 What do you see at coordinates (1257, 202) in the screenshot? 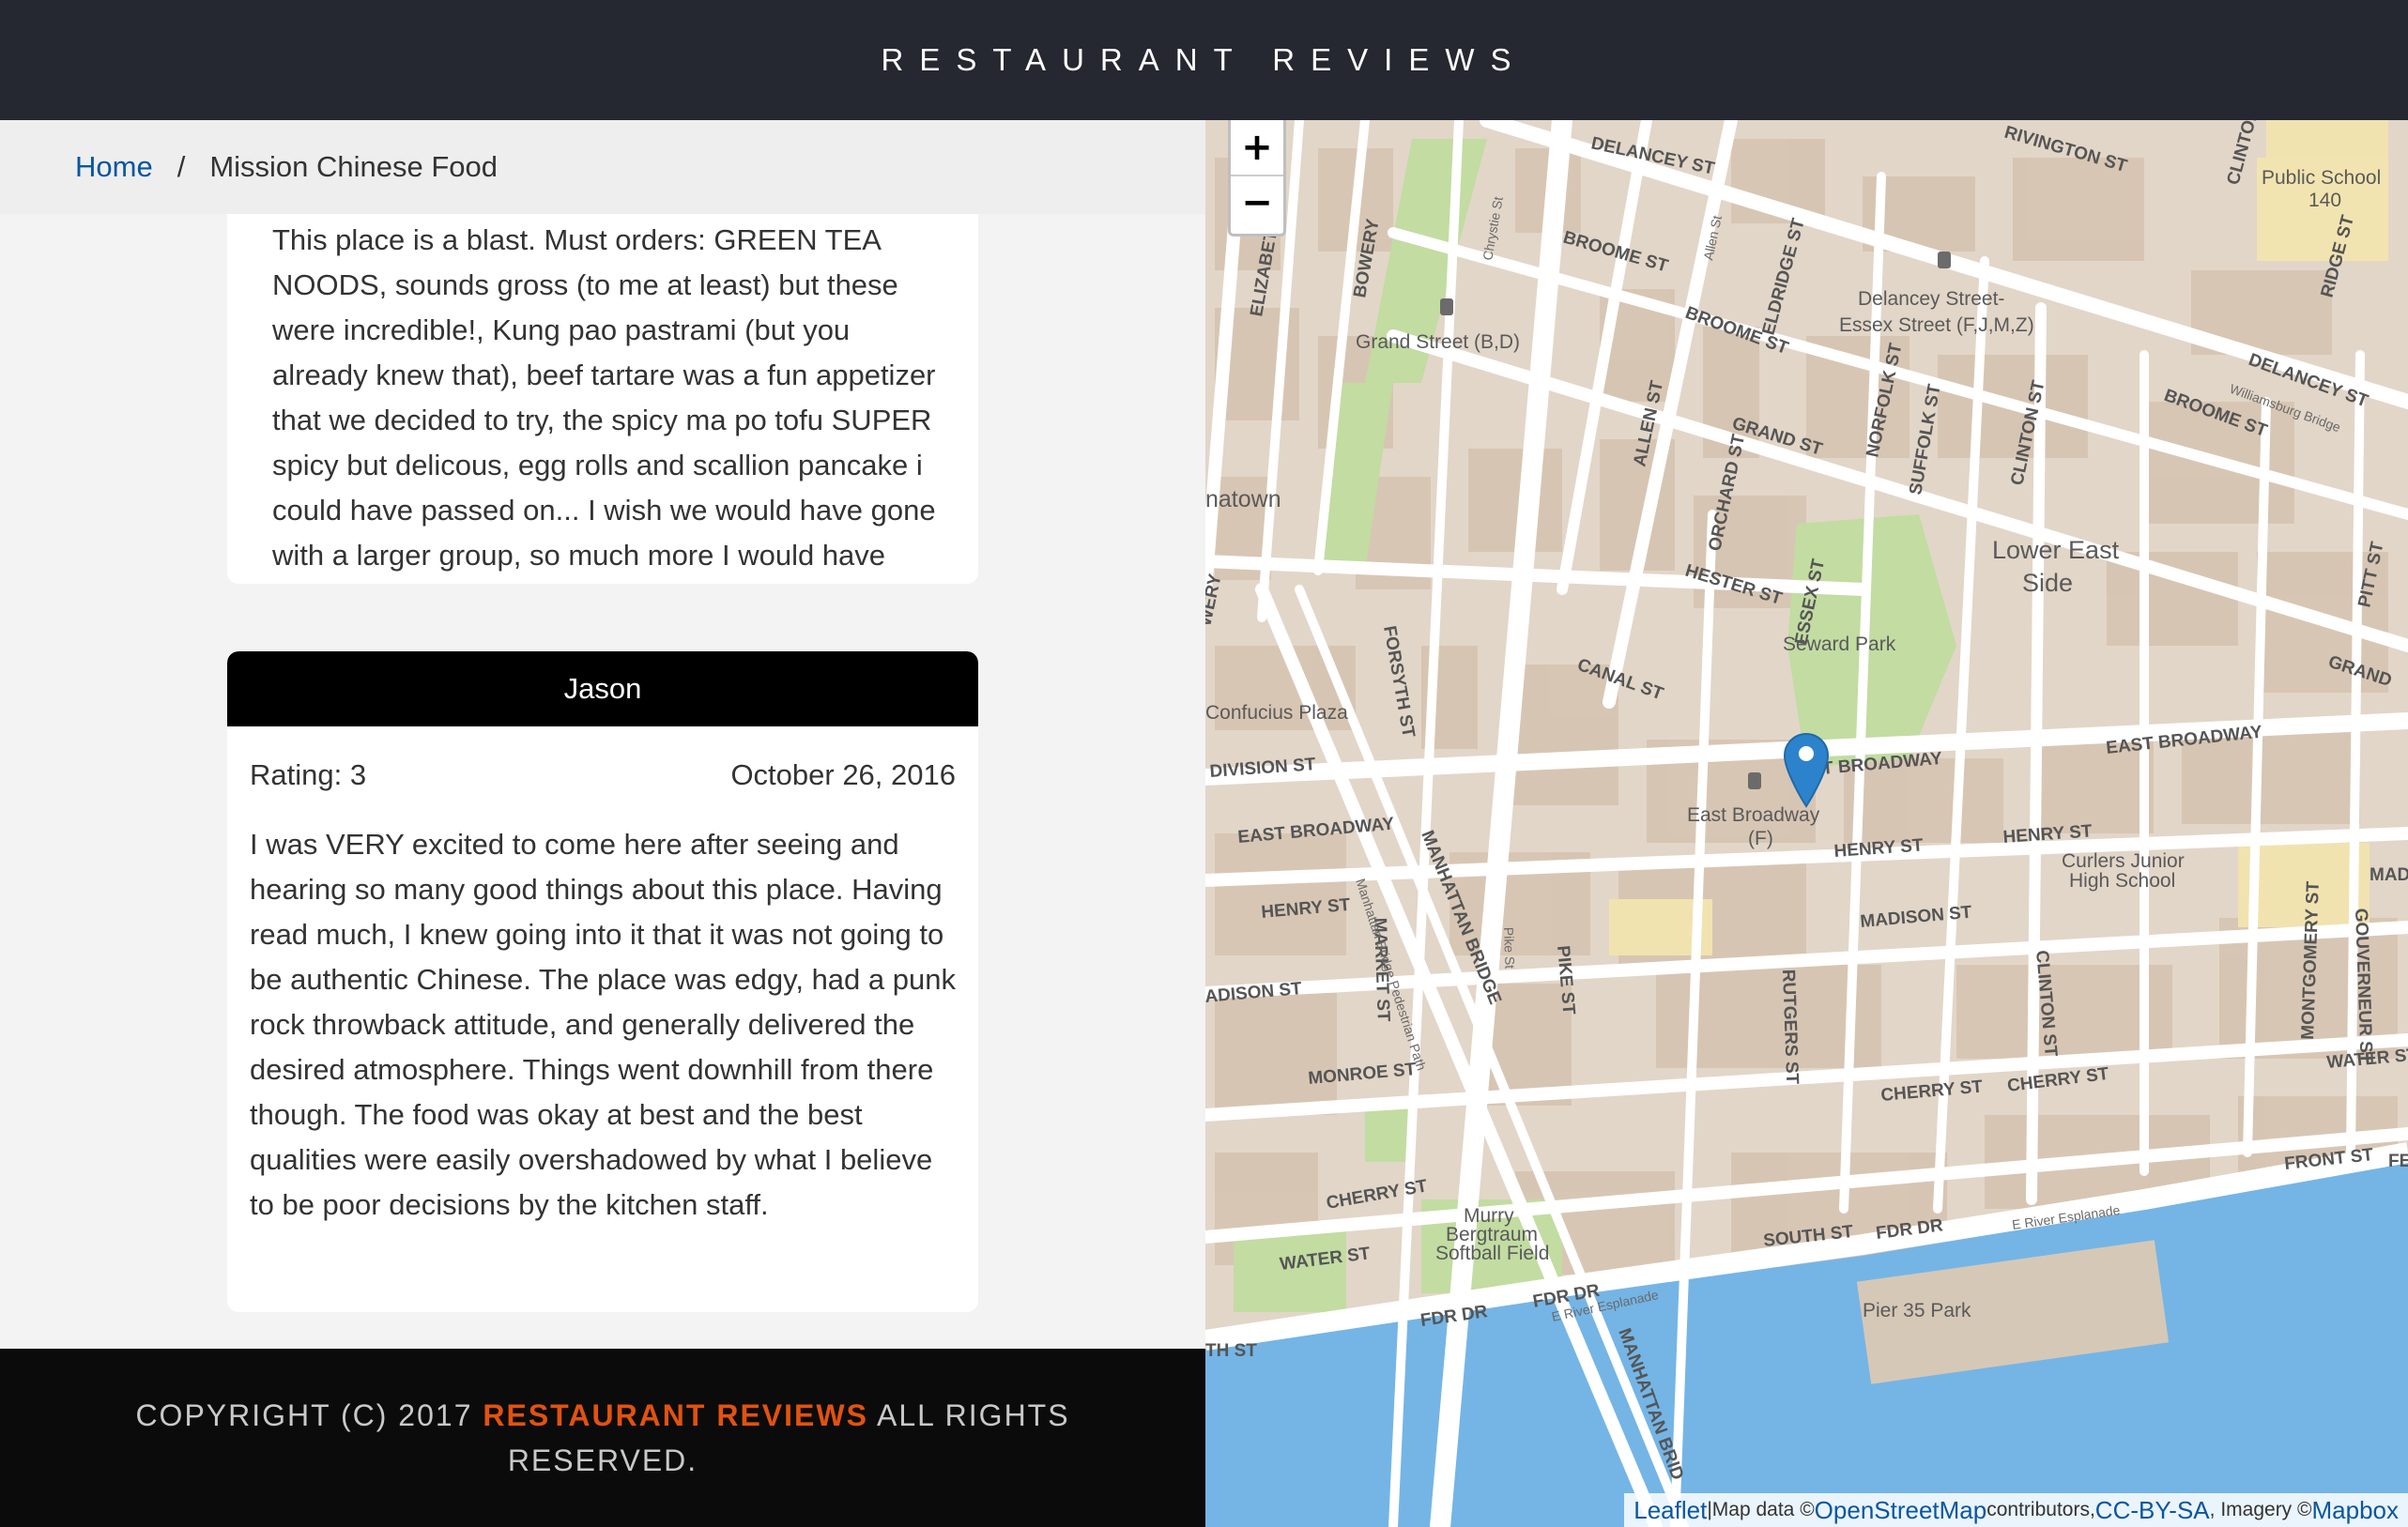
I see `zoom-out-button: −` at bounding box center [1257, 202].